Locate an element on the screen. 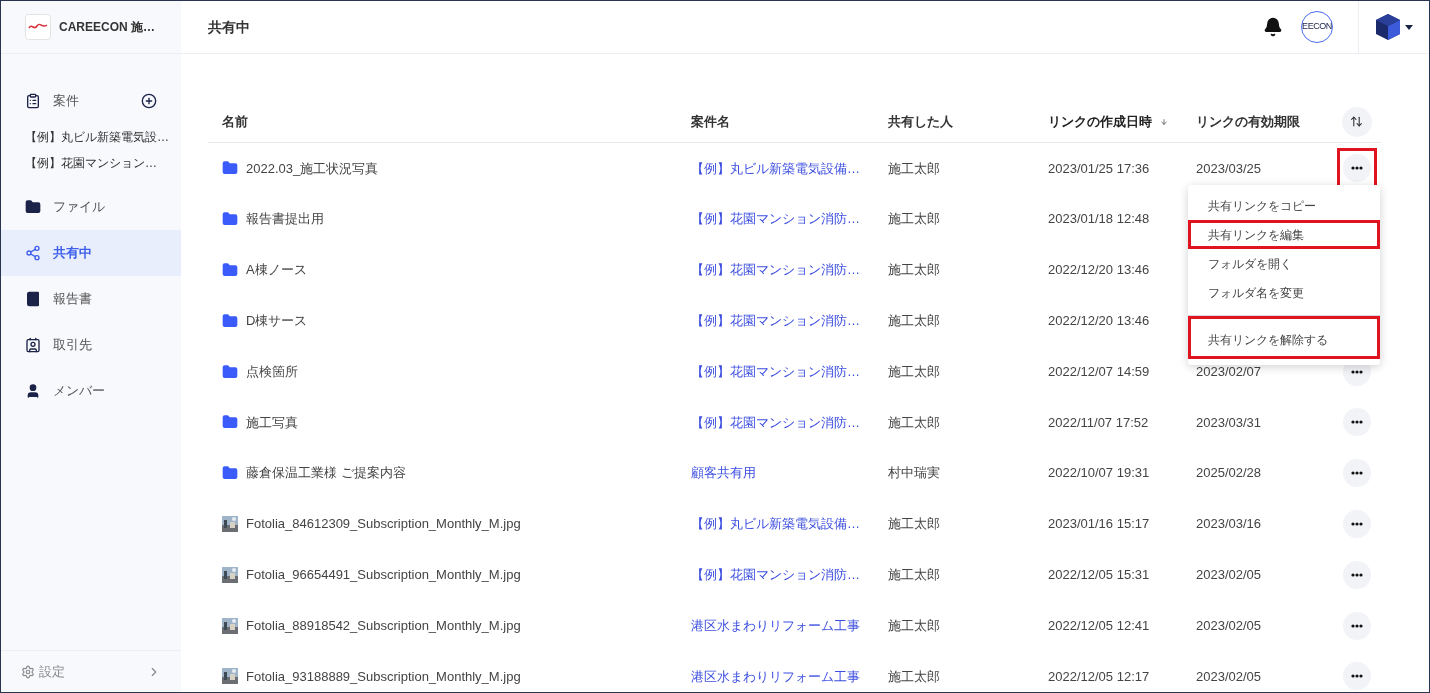 The height and width of the screenshot is (693, 1430). table-cell: 2023/01/25 17:36 is located at coordinates (1099, 168).